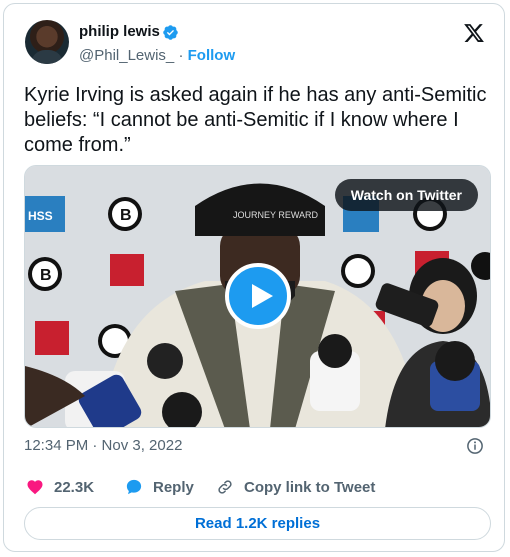  I want to click on handle-row: @Phil_Lewis_ · Follow, so click(157, 55).